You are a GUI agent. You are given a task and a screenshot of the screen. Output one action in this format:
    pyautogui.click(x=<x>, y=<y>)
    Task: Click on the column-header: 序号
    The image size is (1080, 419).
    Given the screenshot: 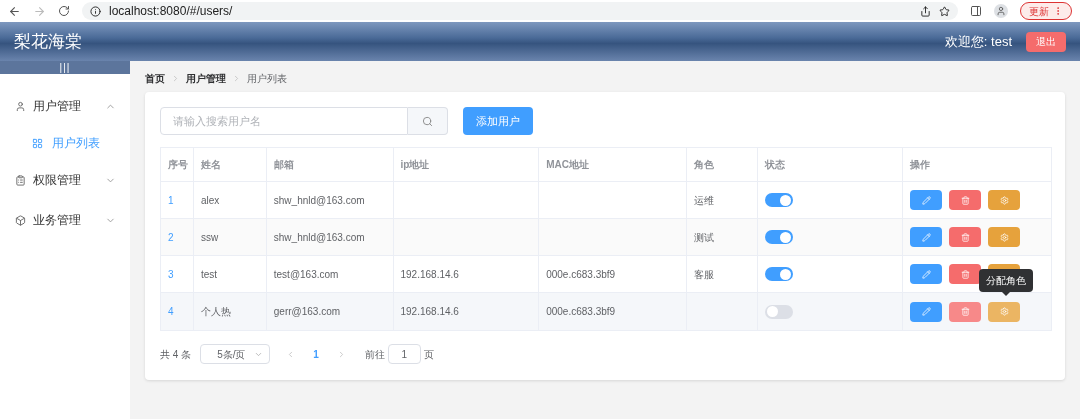 What is the action you would take?
    pyautogui.click(x=178, y=165)
    